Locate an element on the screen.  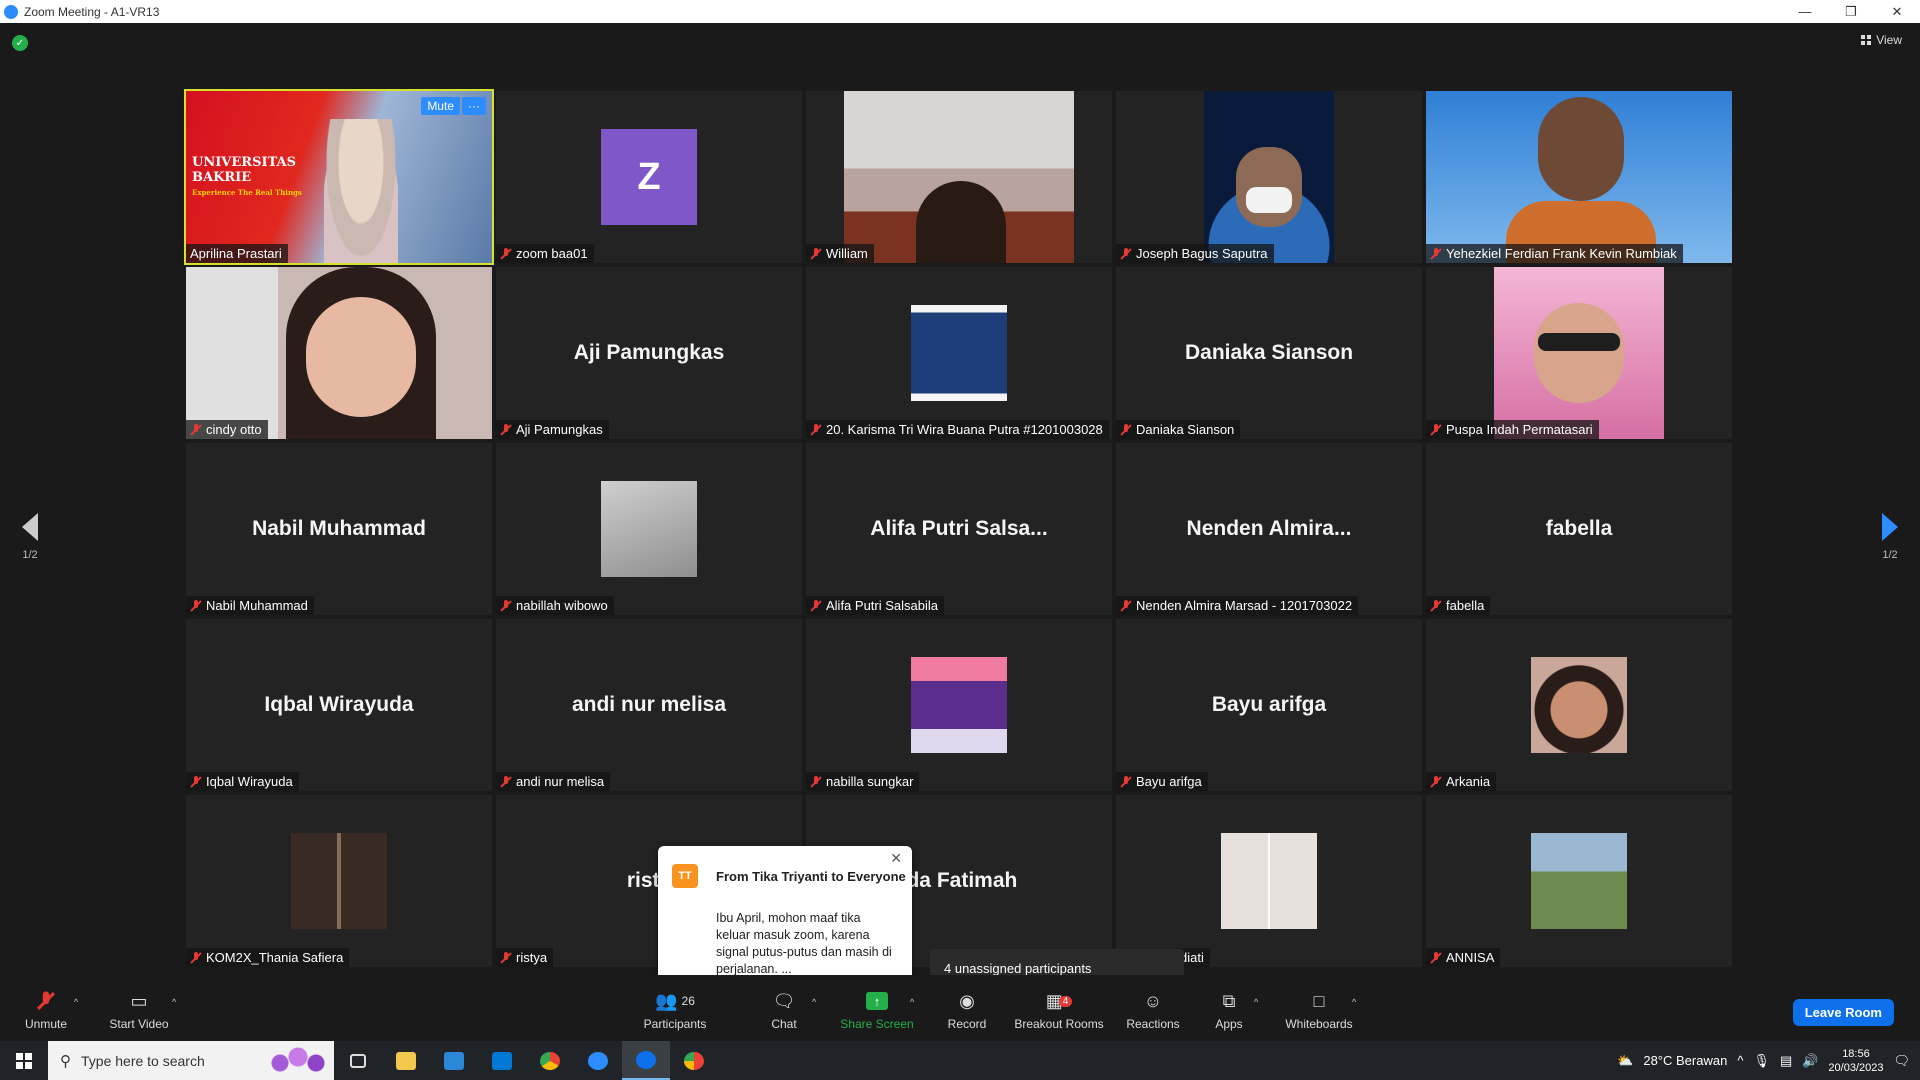
chat-button: 🗨 Chat is located at coordinates (784, 1010).